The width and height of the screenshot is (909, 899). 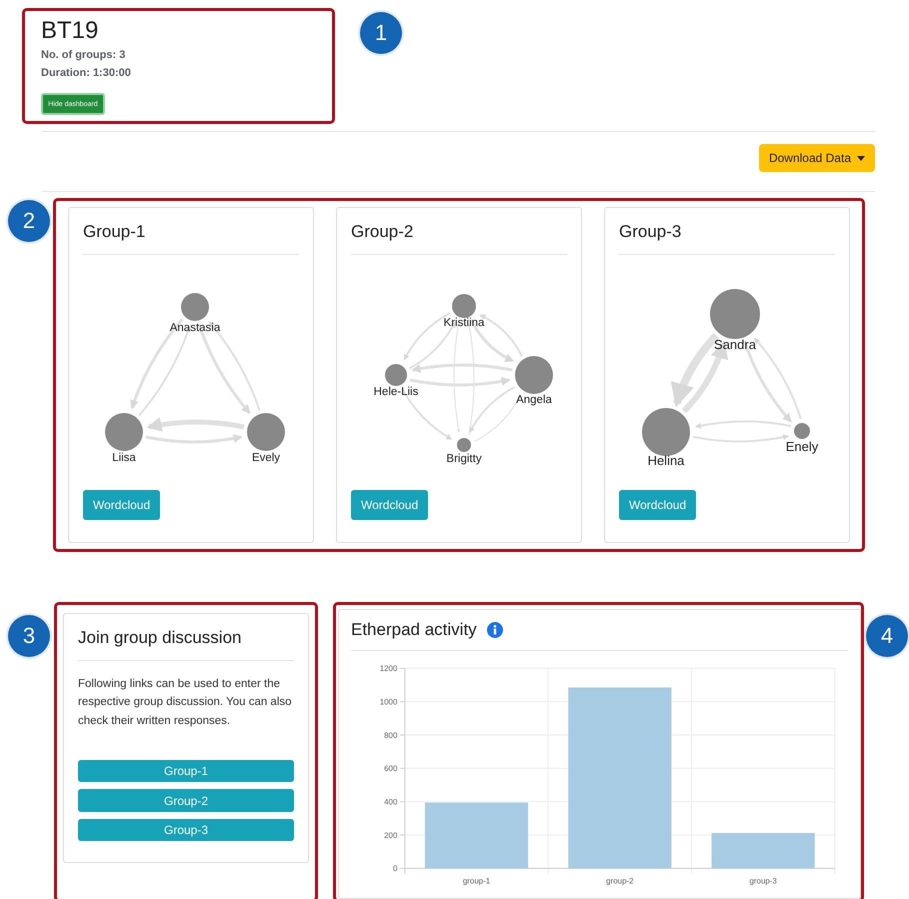 I want to click on node-label: Sandra, so click(x=735, y=344).